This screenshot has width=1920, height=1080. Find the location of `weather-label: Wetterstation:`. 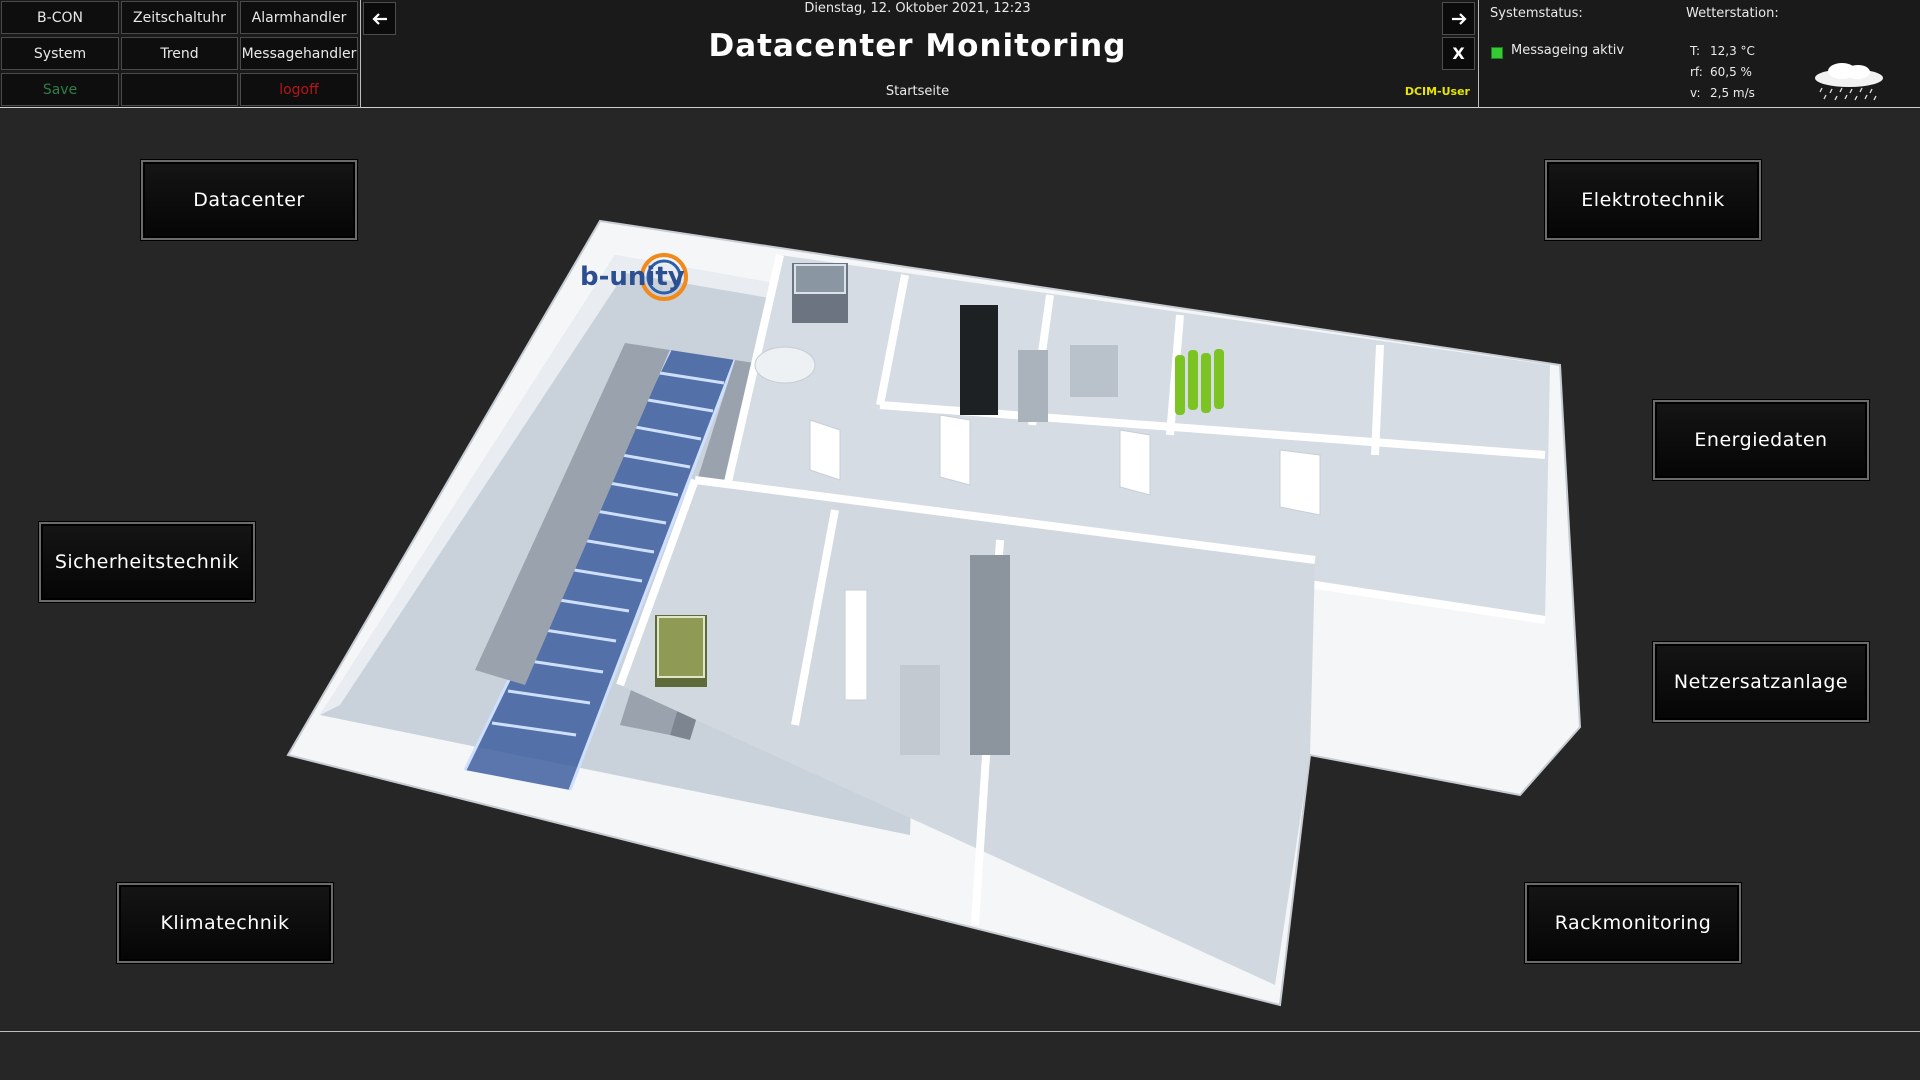

weather-label: Wetterstation: is located at coordinates (1732, 13).